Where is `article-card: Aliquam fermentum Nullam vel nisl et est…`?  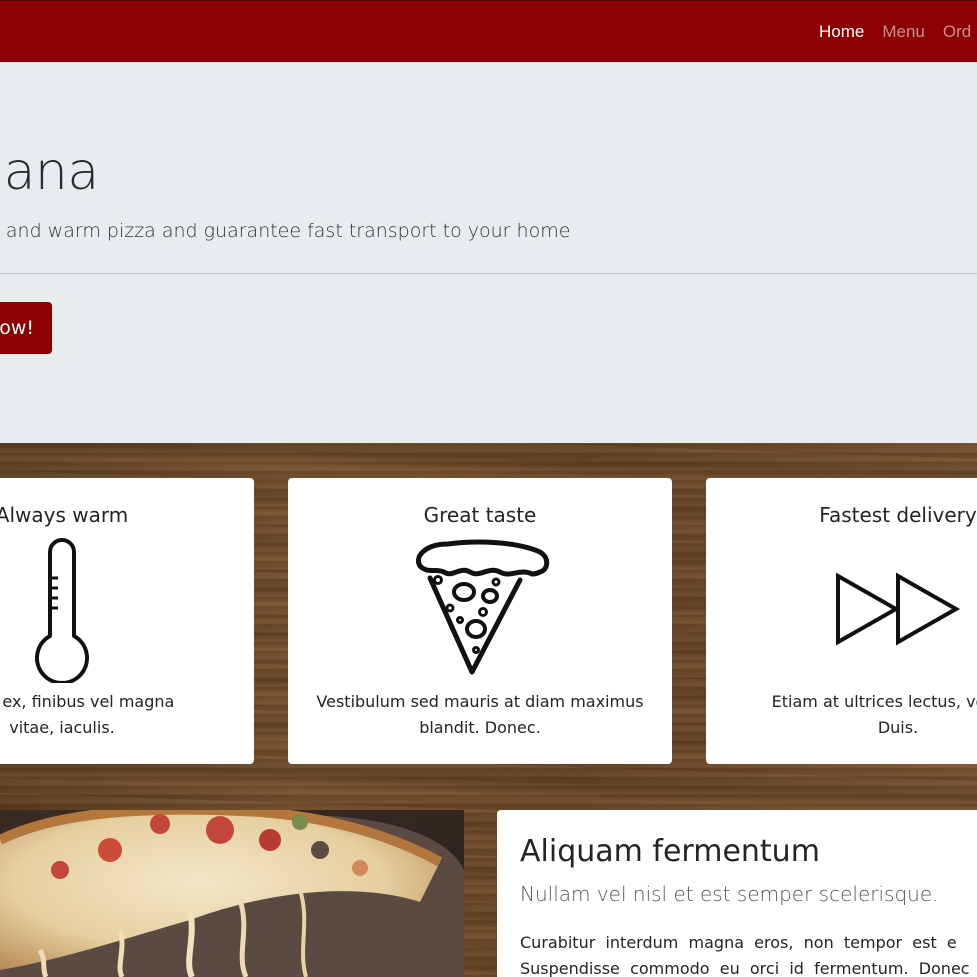 article-card: Aliquam fermentum Nullam vel nisl et est… is located at coordinates (737, 893).